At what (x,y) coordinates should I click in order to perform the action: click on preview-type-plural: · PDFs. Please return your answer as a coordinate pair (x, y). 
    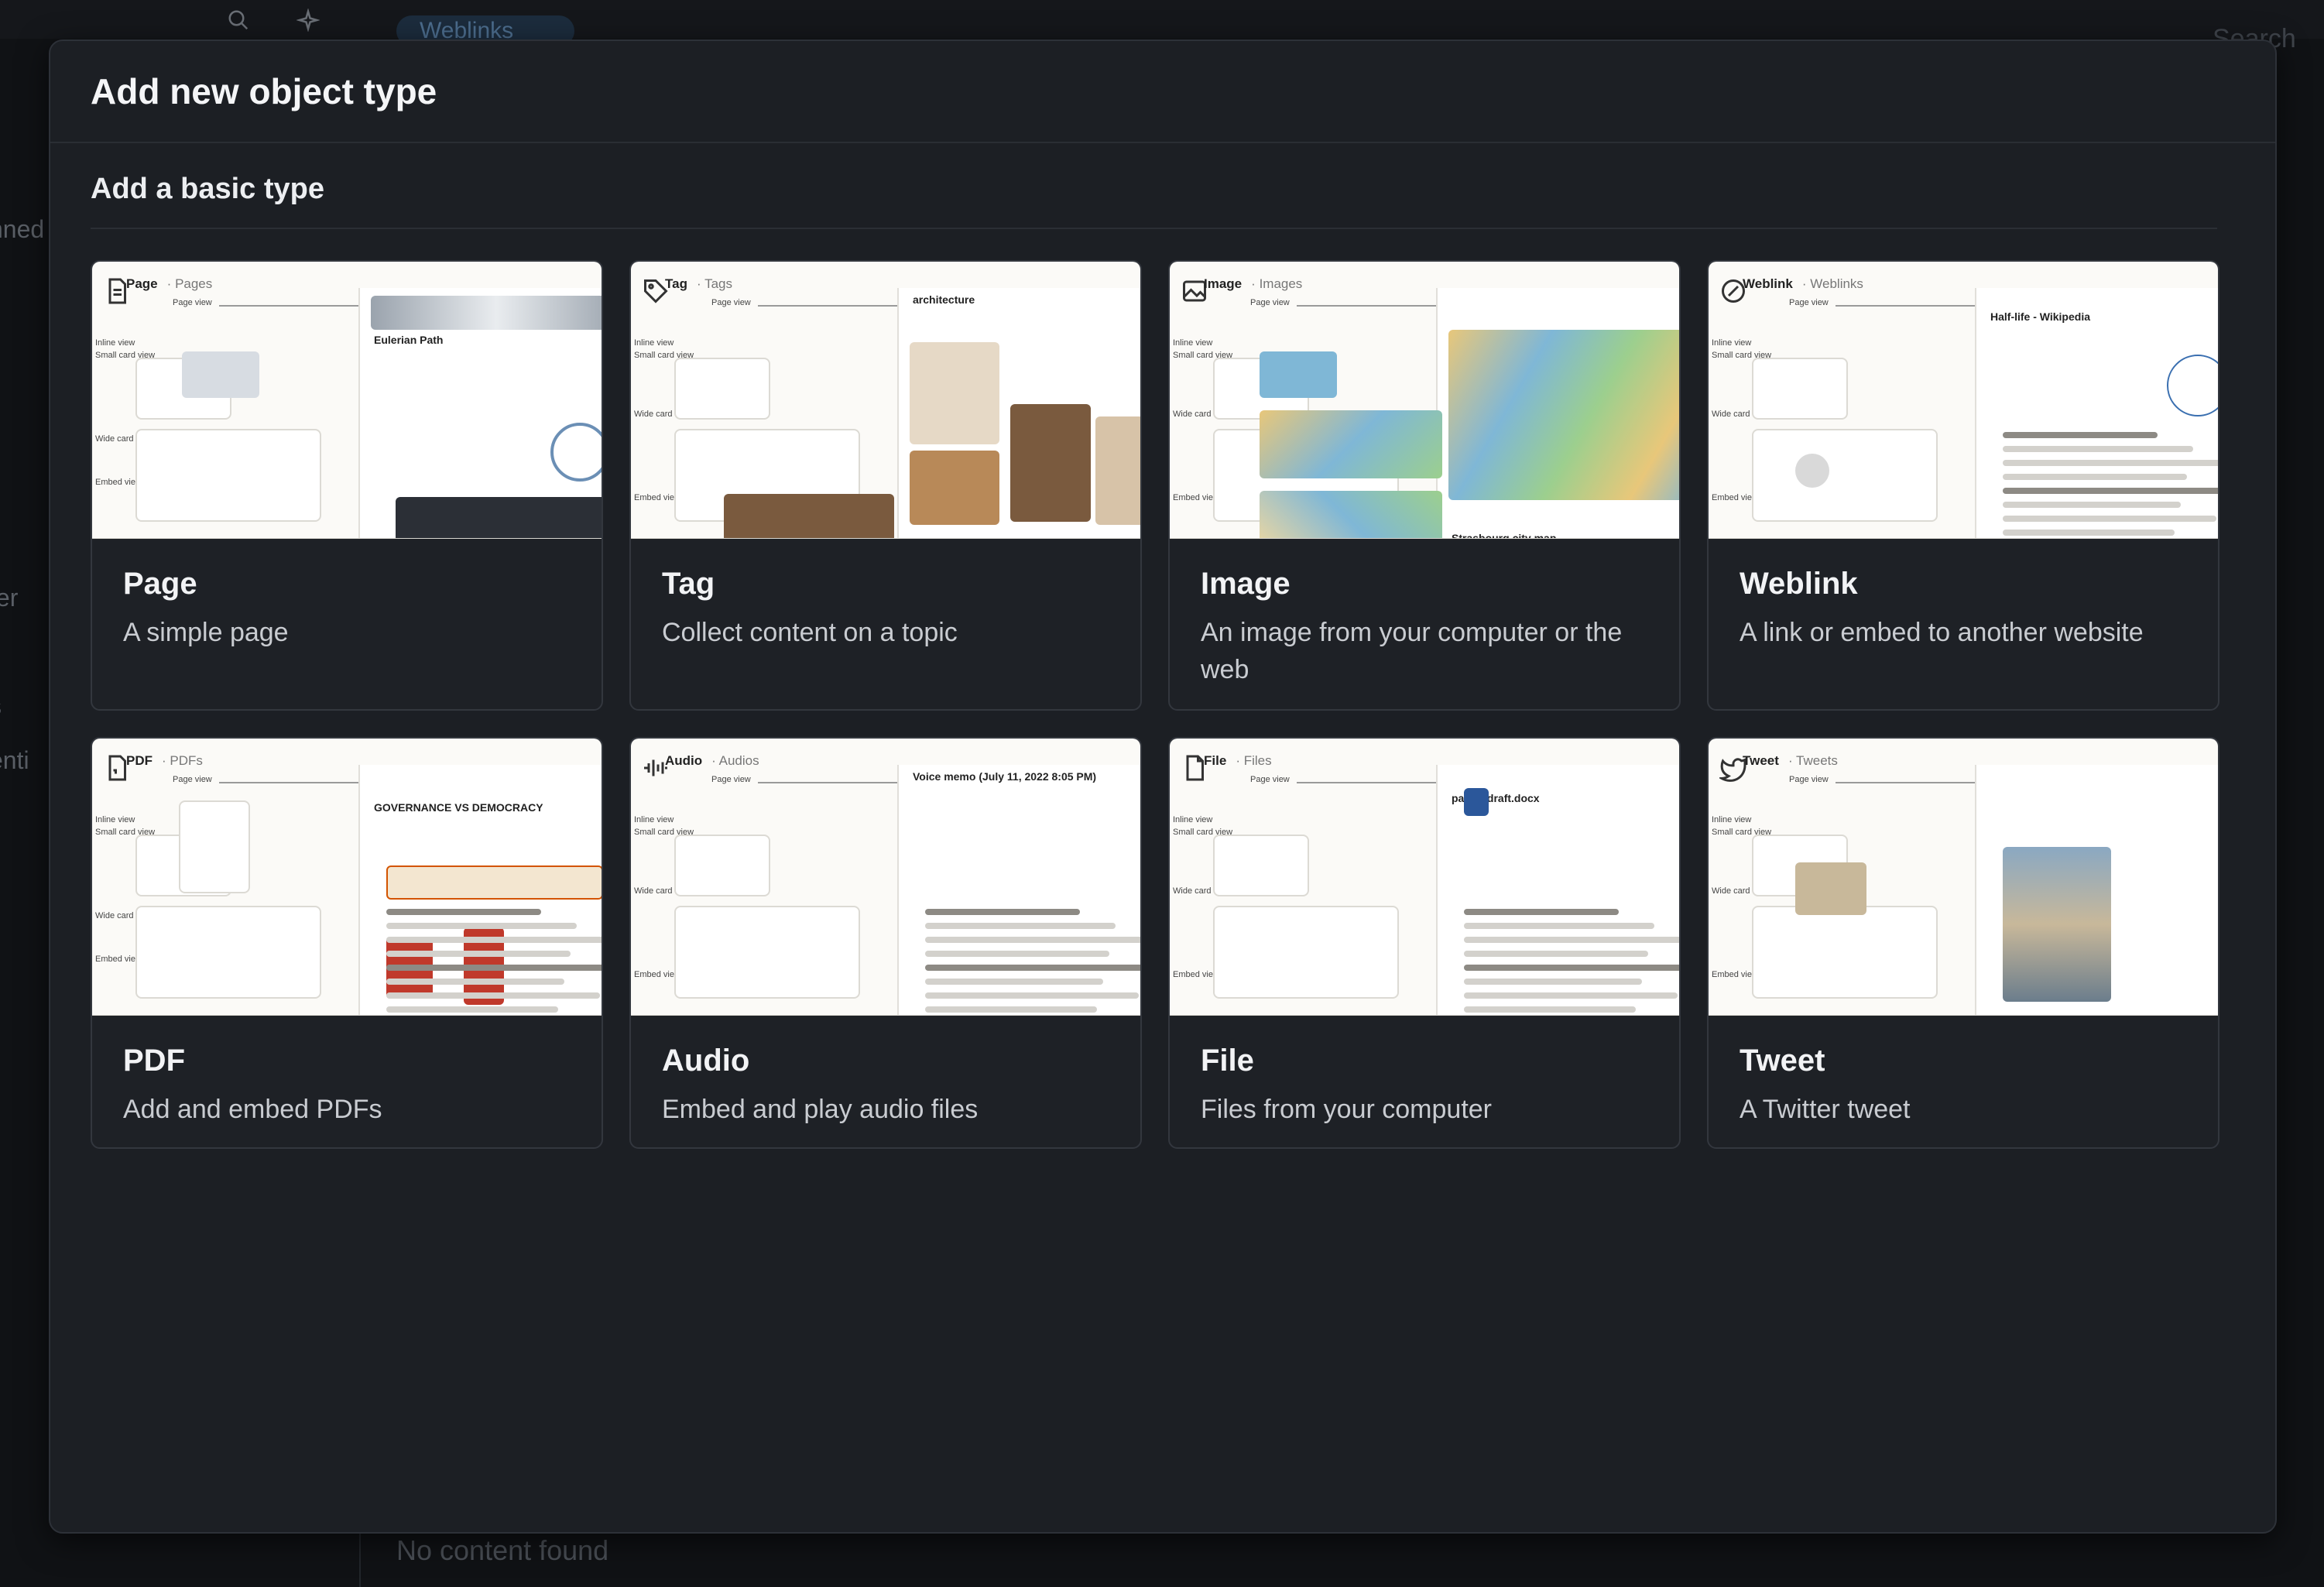
    Looking at the image, I should click on (182, 760).